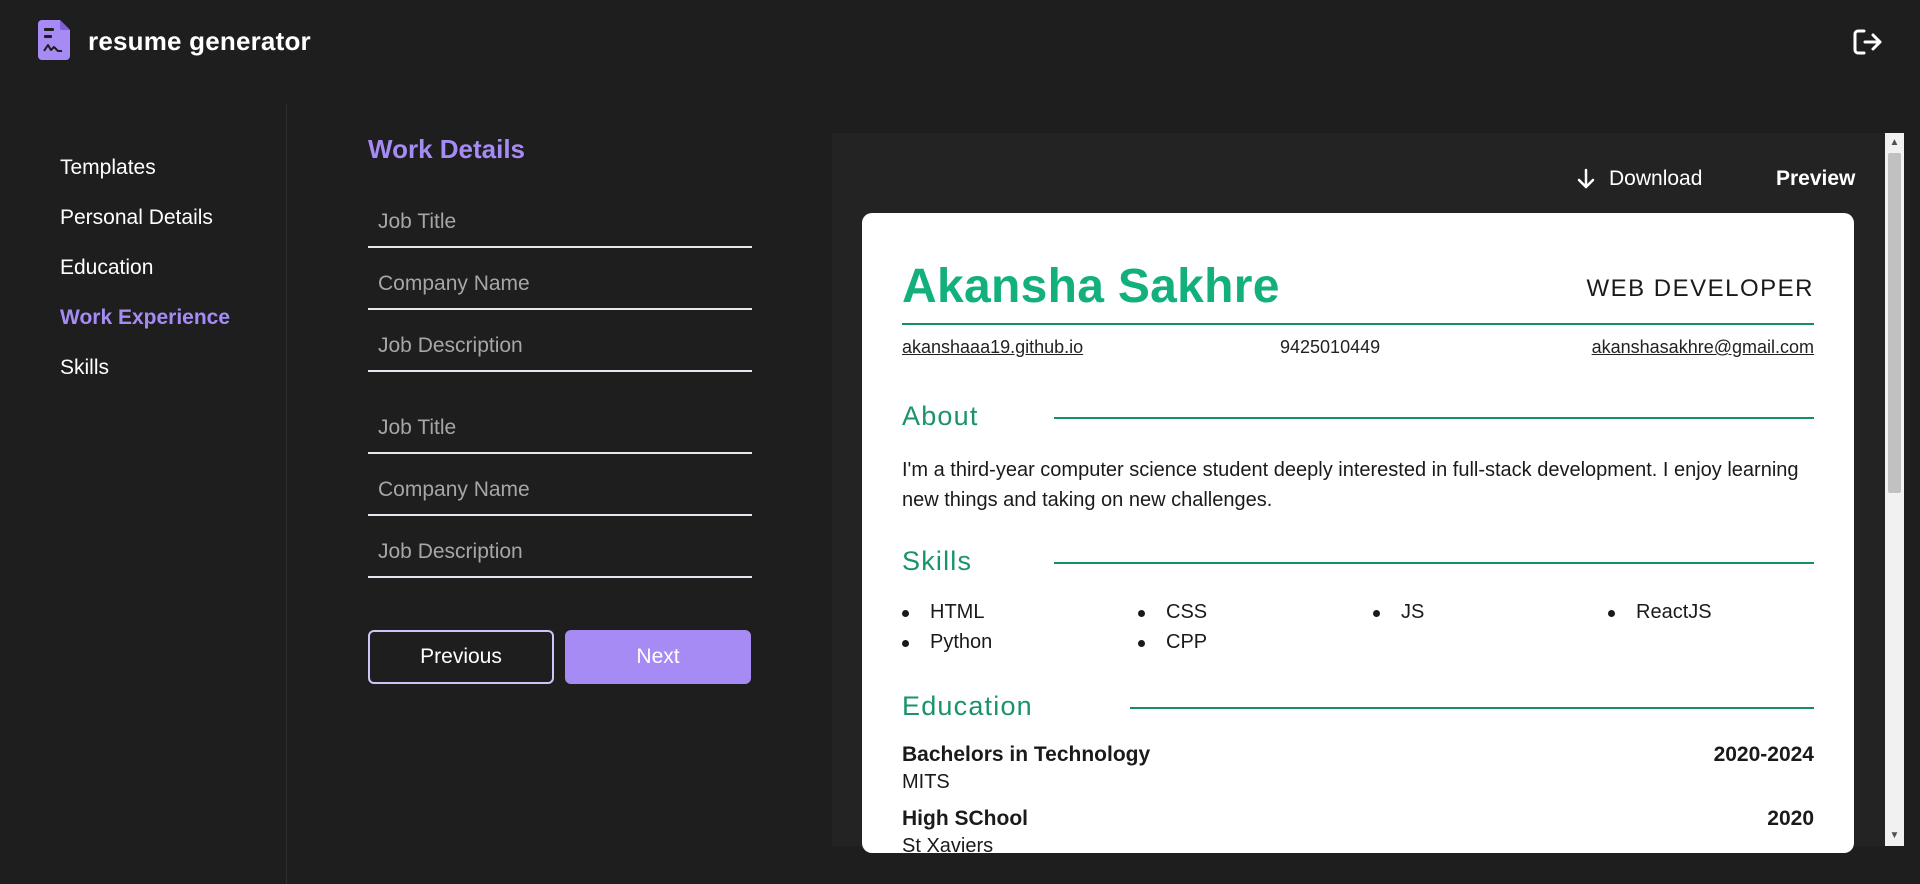 The width and height of the screenshot is (1920, 884). I want to click on work-details-title: Work Details, so click(447, 149).